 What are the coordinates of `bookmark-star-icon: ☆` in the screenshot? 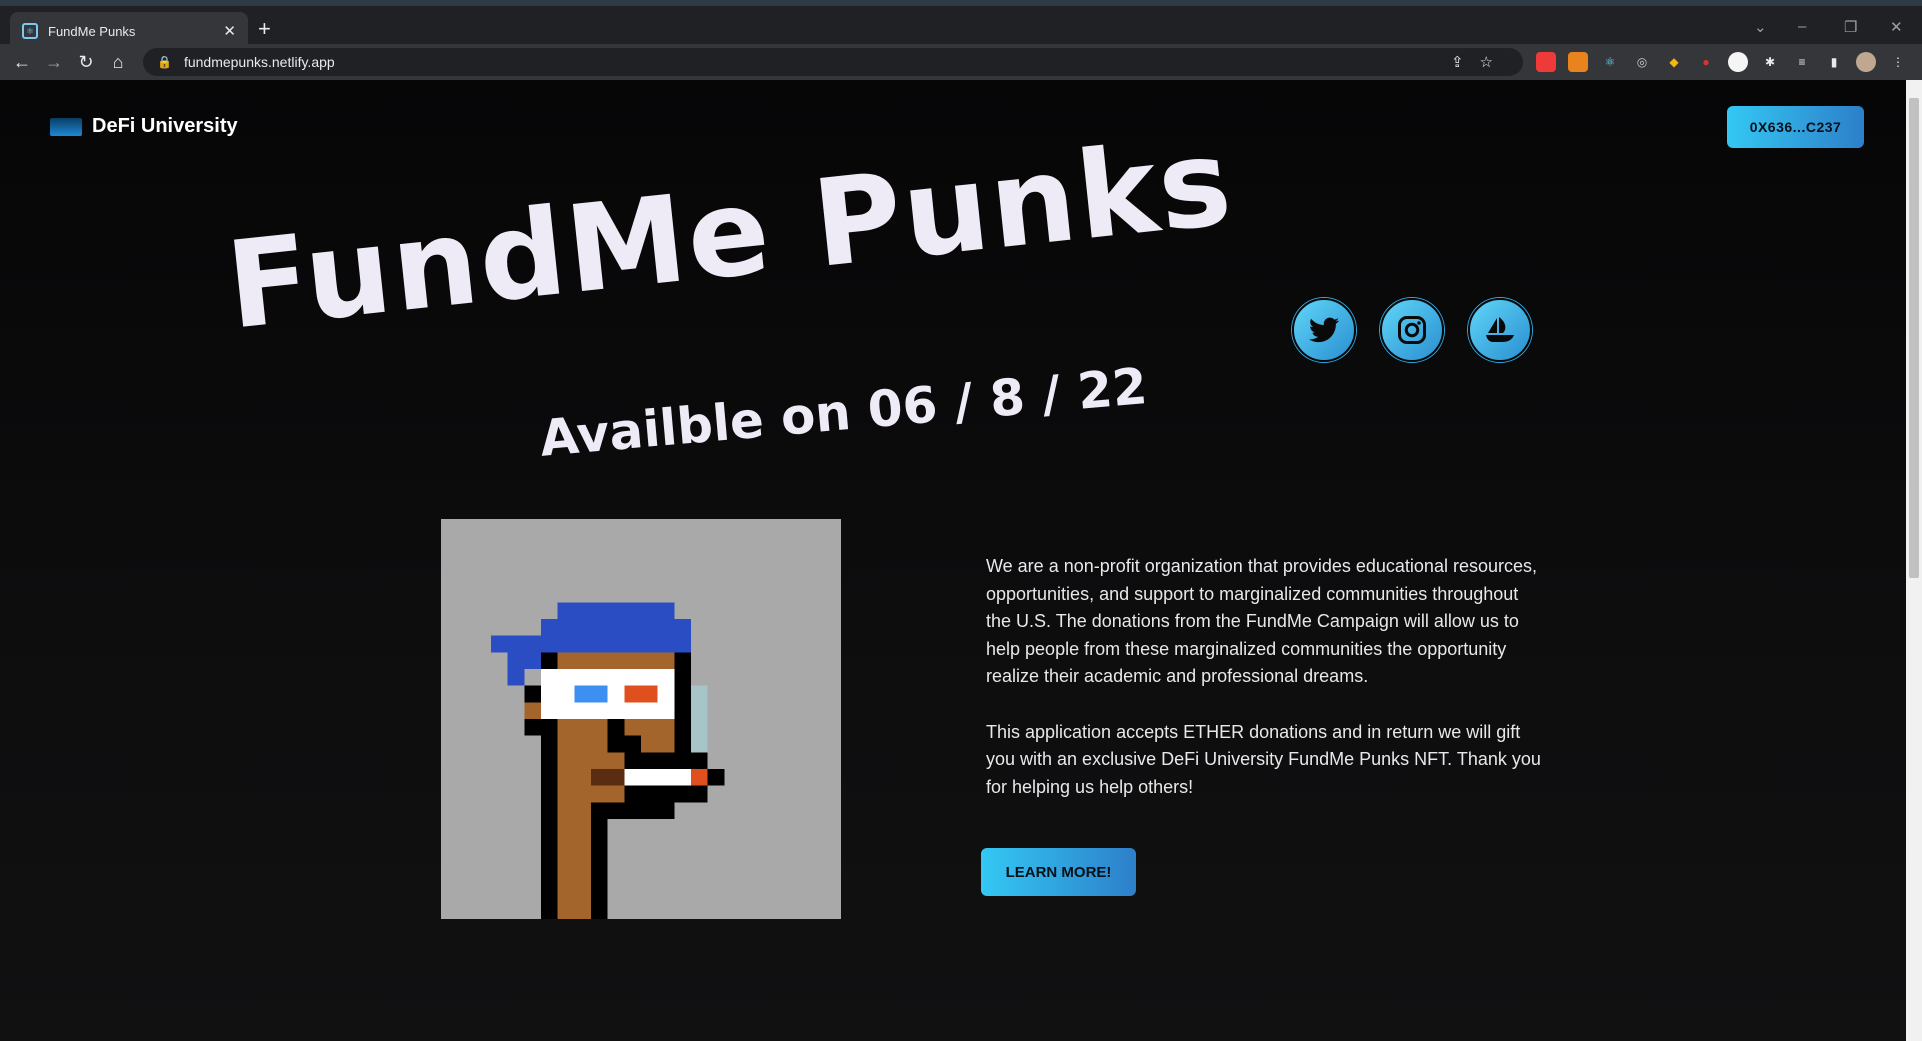 It's located at (1494, 62).